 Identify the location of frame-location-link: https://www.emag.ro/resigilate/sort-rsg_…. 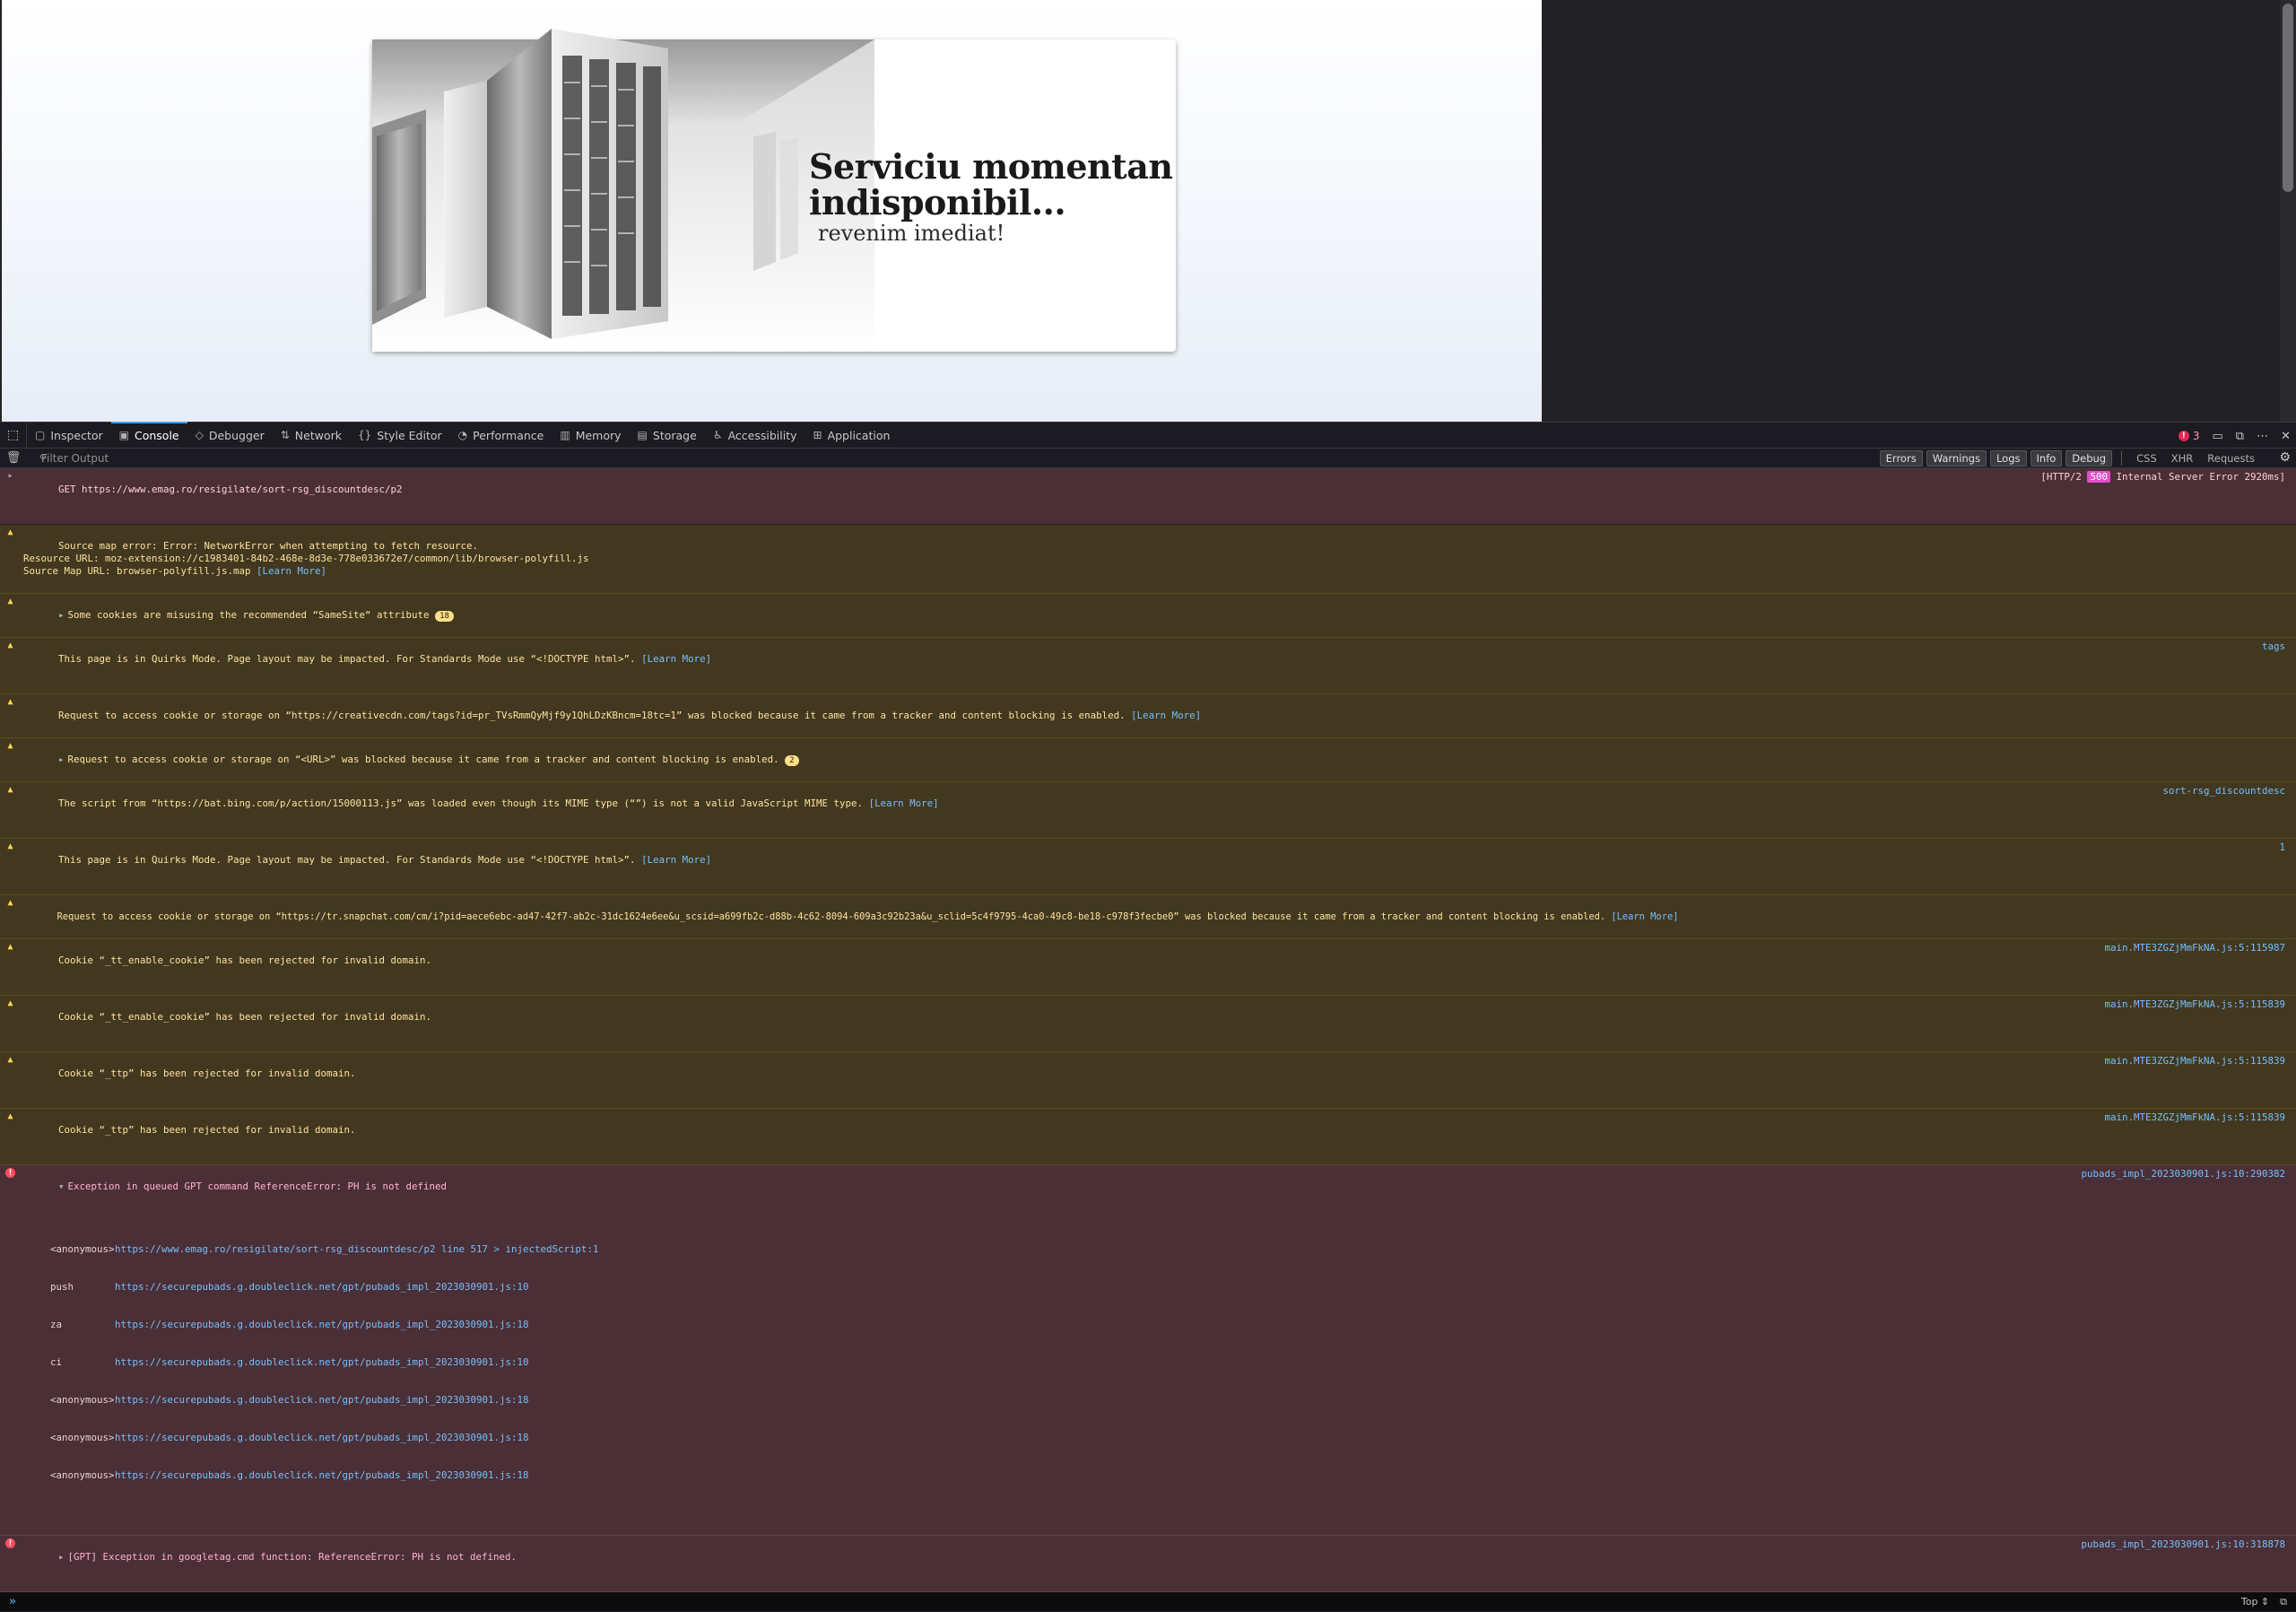
(357, 1250).